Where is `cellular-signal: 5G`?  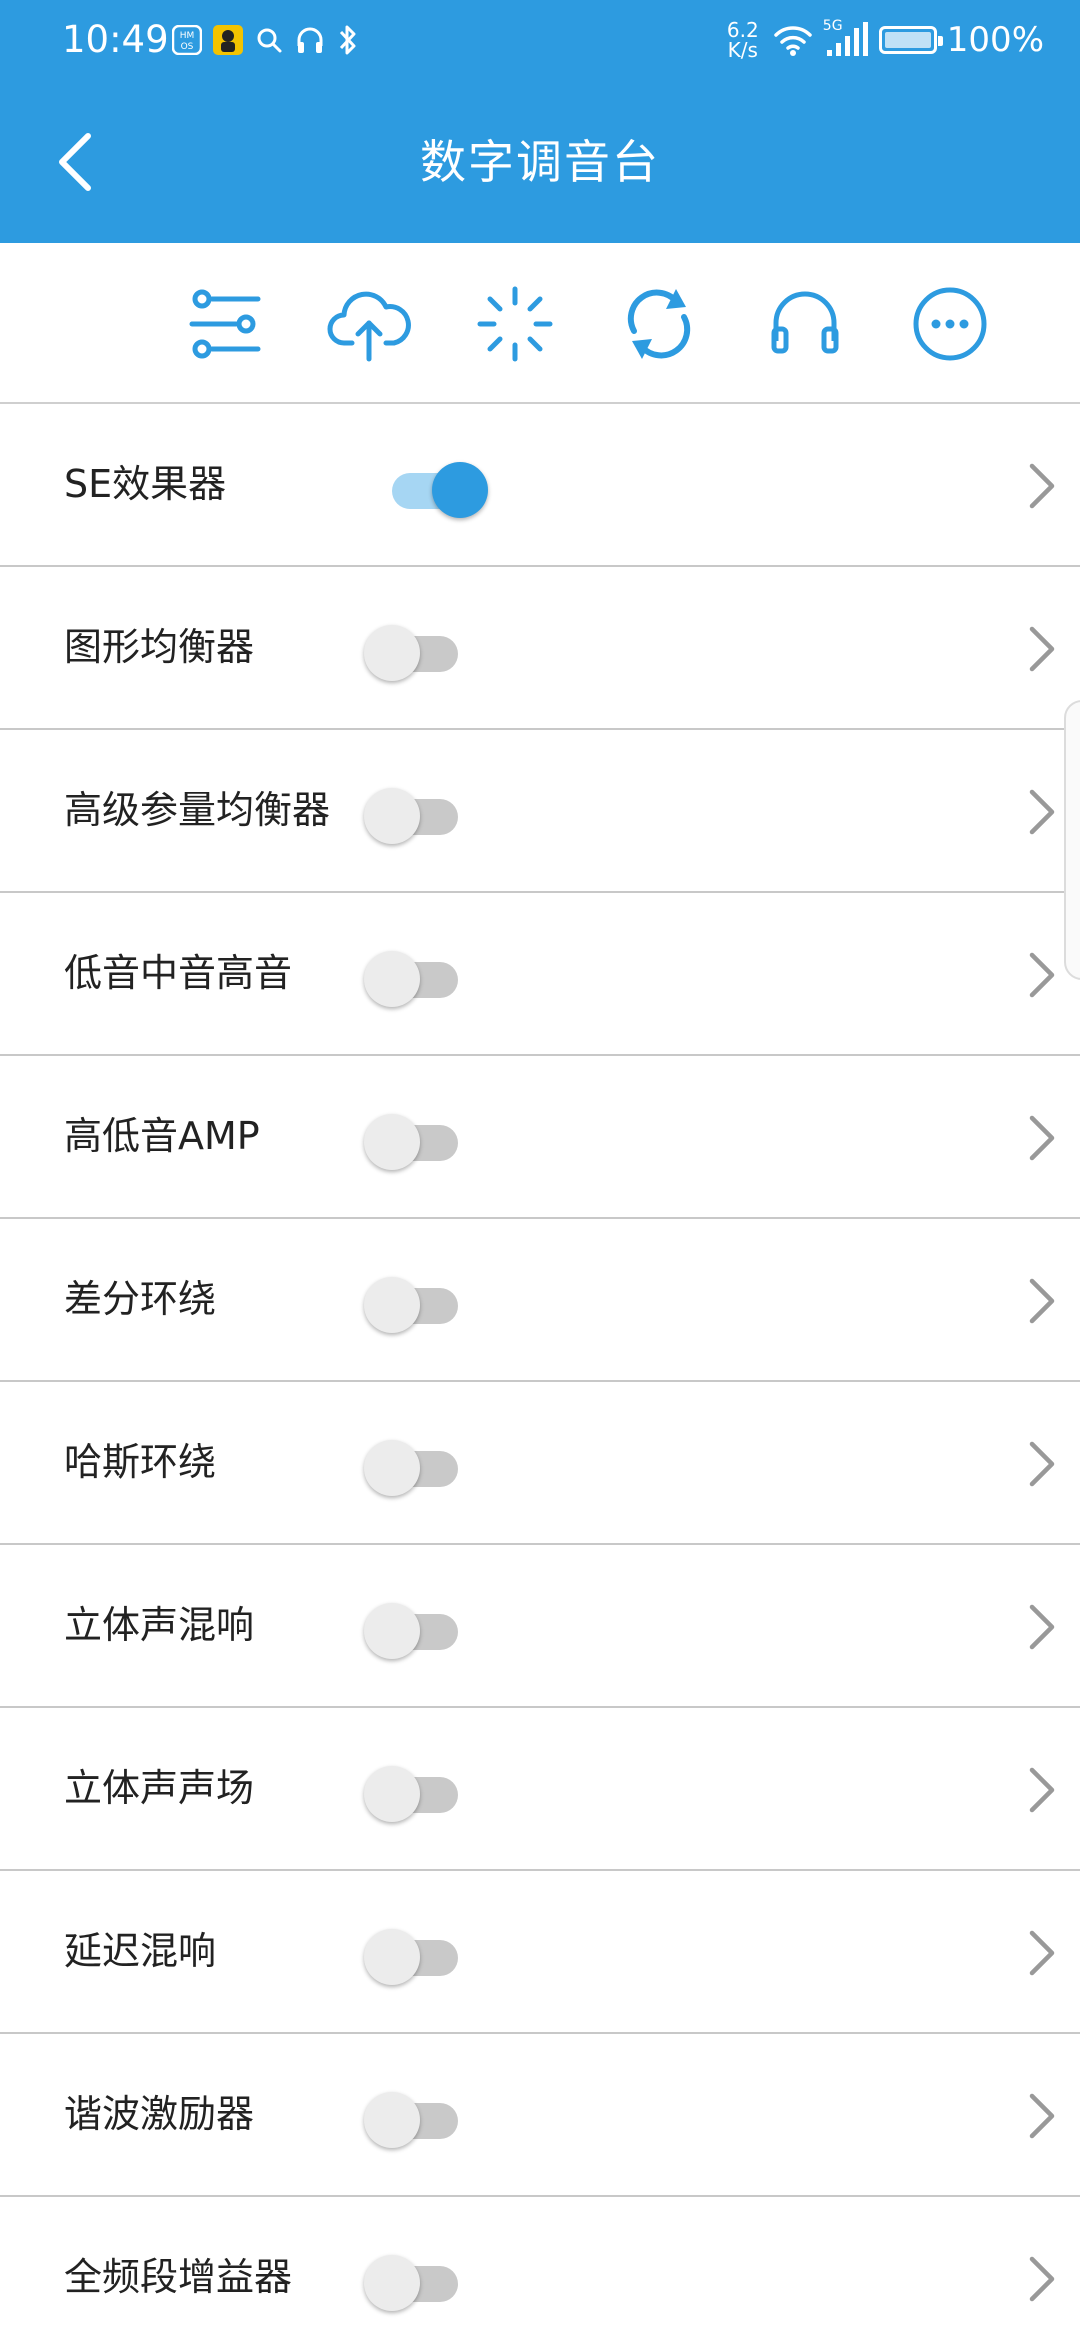 cellular-signal: 5G is located at coordinates (846, 38).